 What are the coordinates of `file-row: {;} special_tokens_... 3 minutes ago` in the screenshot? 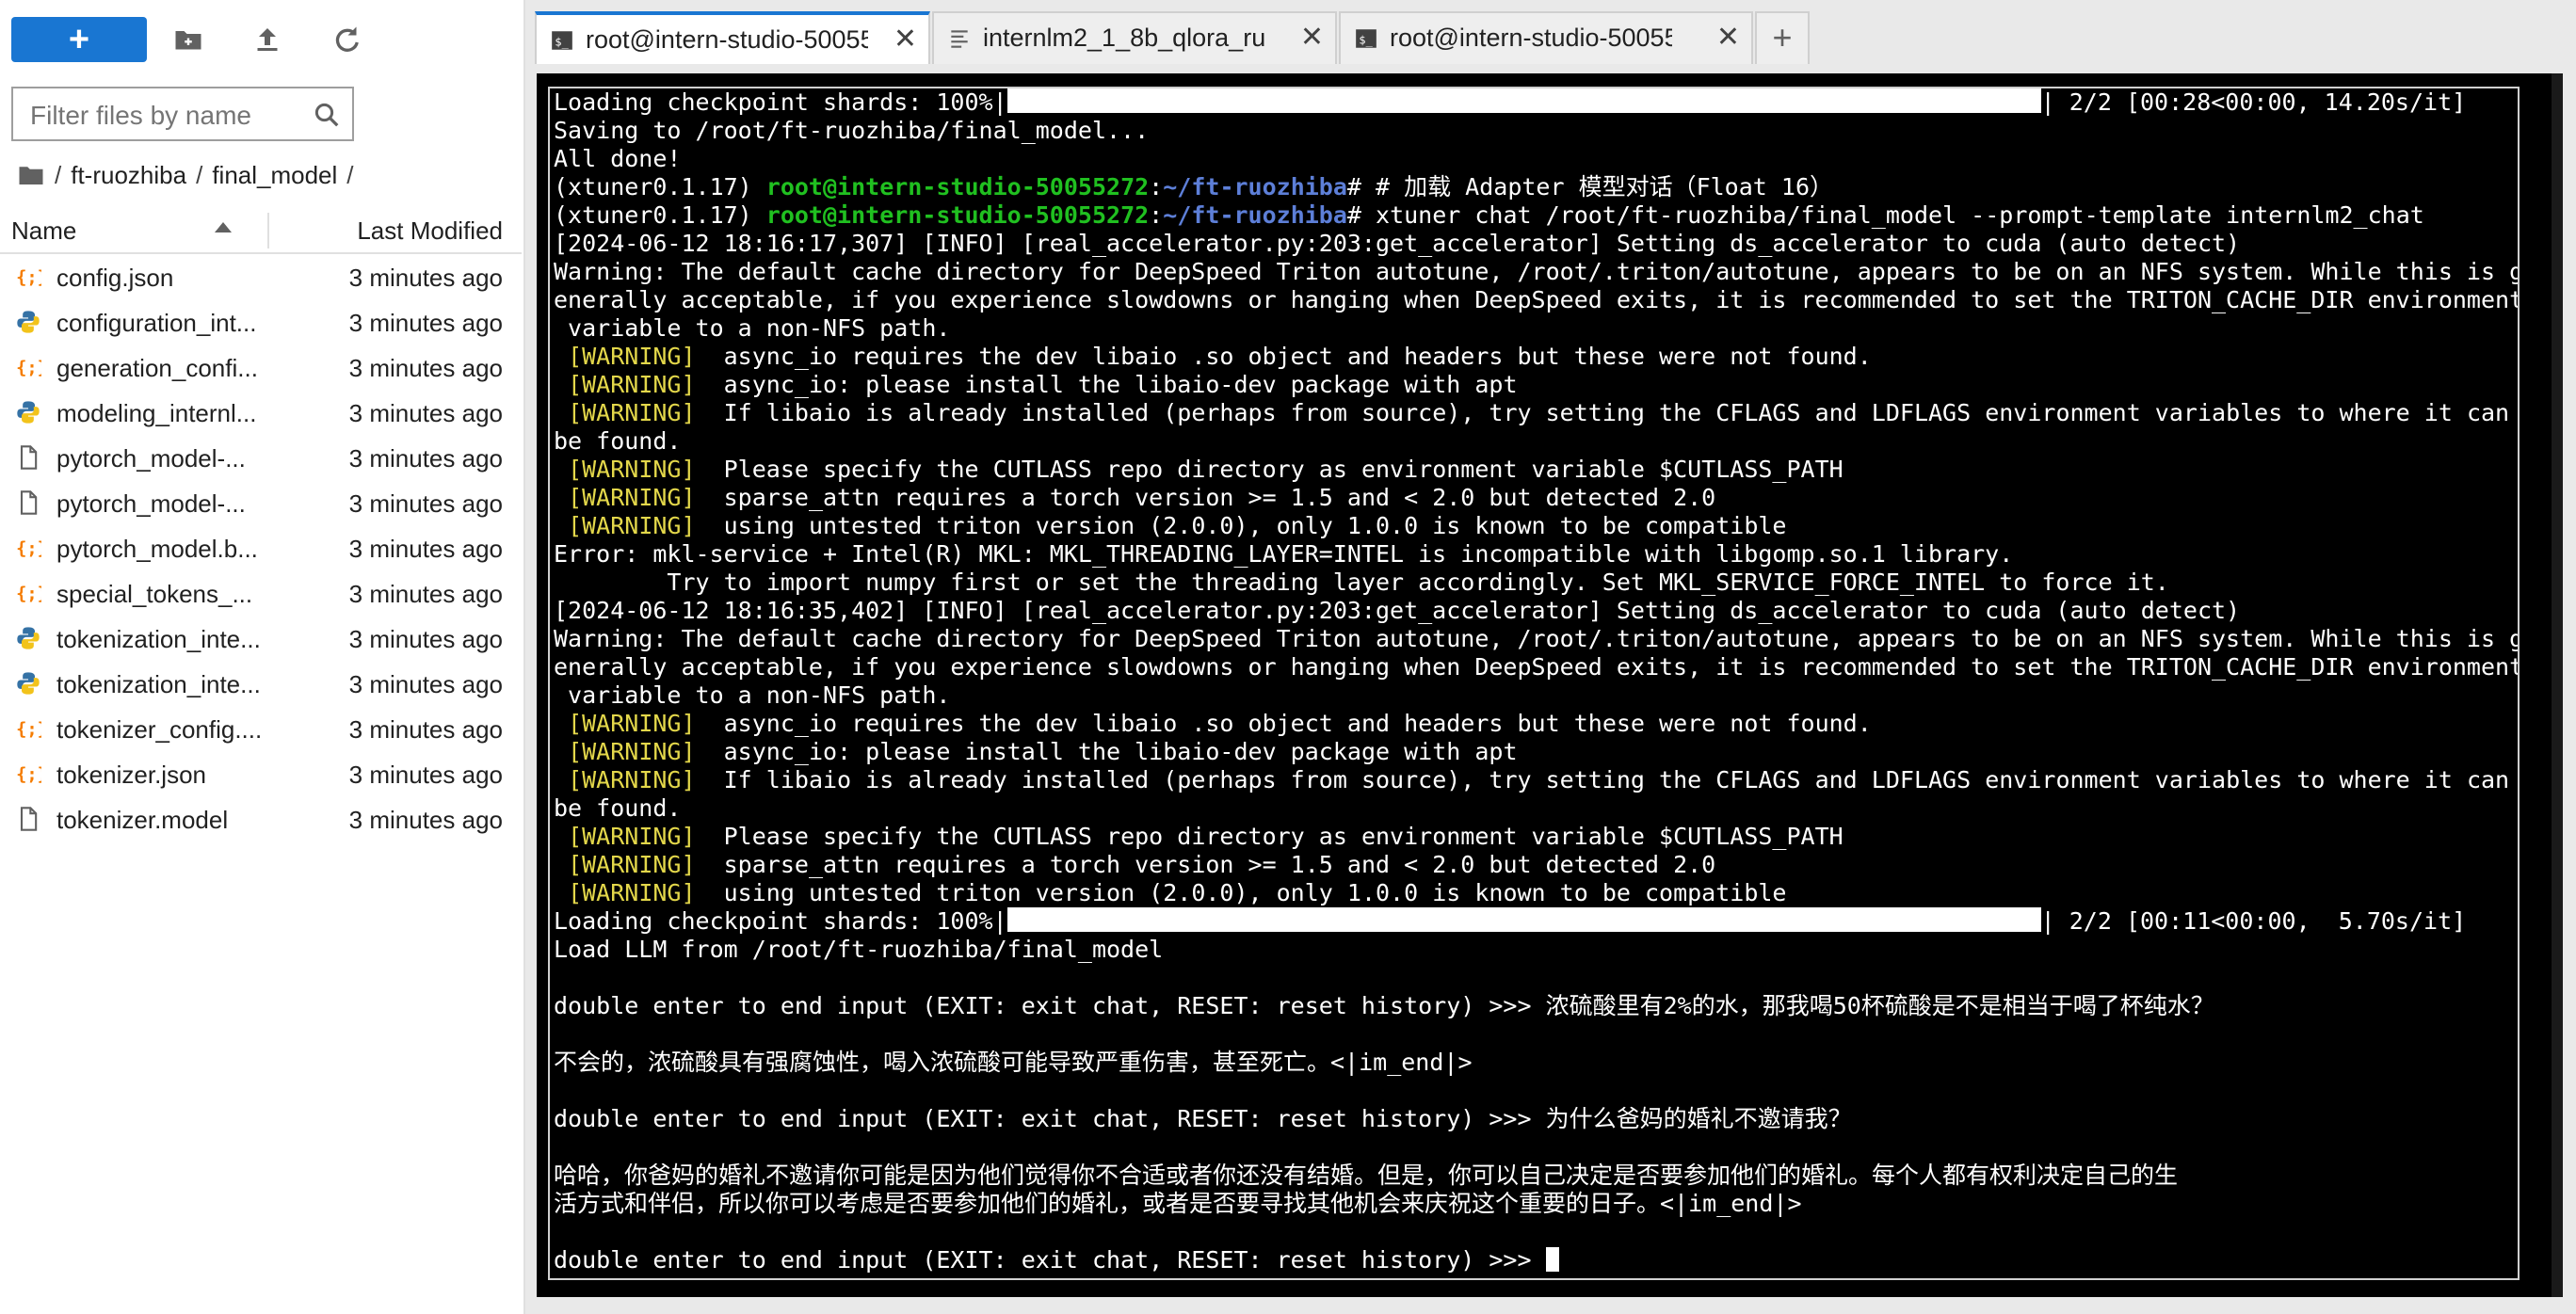 It's located at (261, 593).